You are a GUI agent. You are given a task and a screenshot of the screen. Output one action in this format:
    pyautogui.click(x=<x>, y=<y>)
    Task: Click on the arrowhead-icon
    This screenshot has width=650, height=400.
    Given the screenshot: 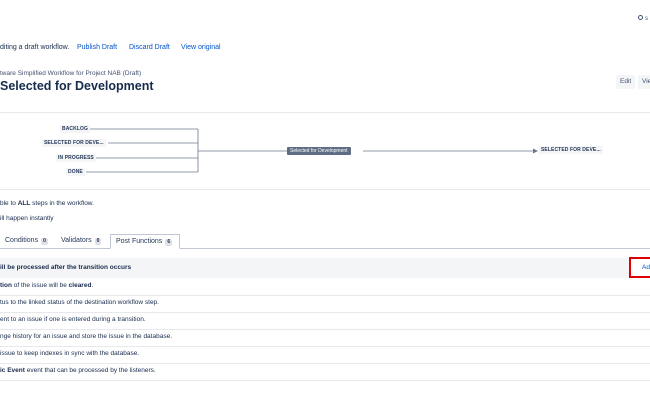 What is the action you would take?
    pyautogui.click(x=535, y=151)
    